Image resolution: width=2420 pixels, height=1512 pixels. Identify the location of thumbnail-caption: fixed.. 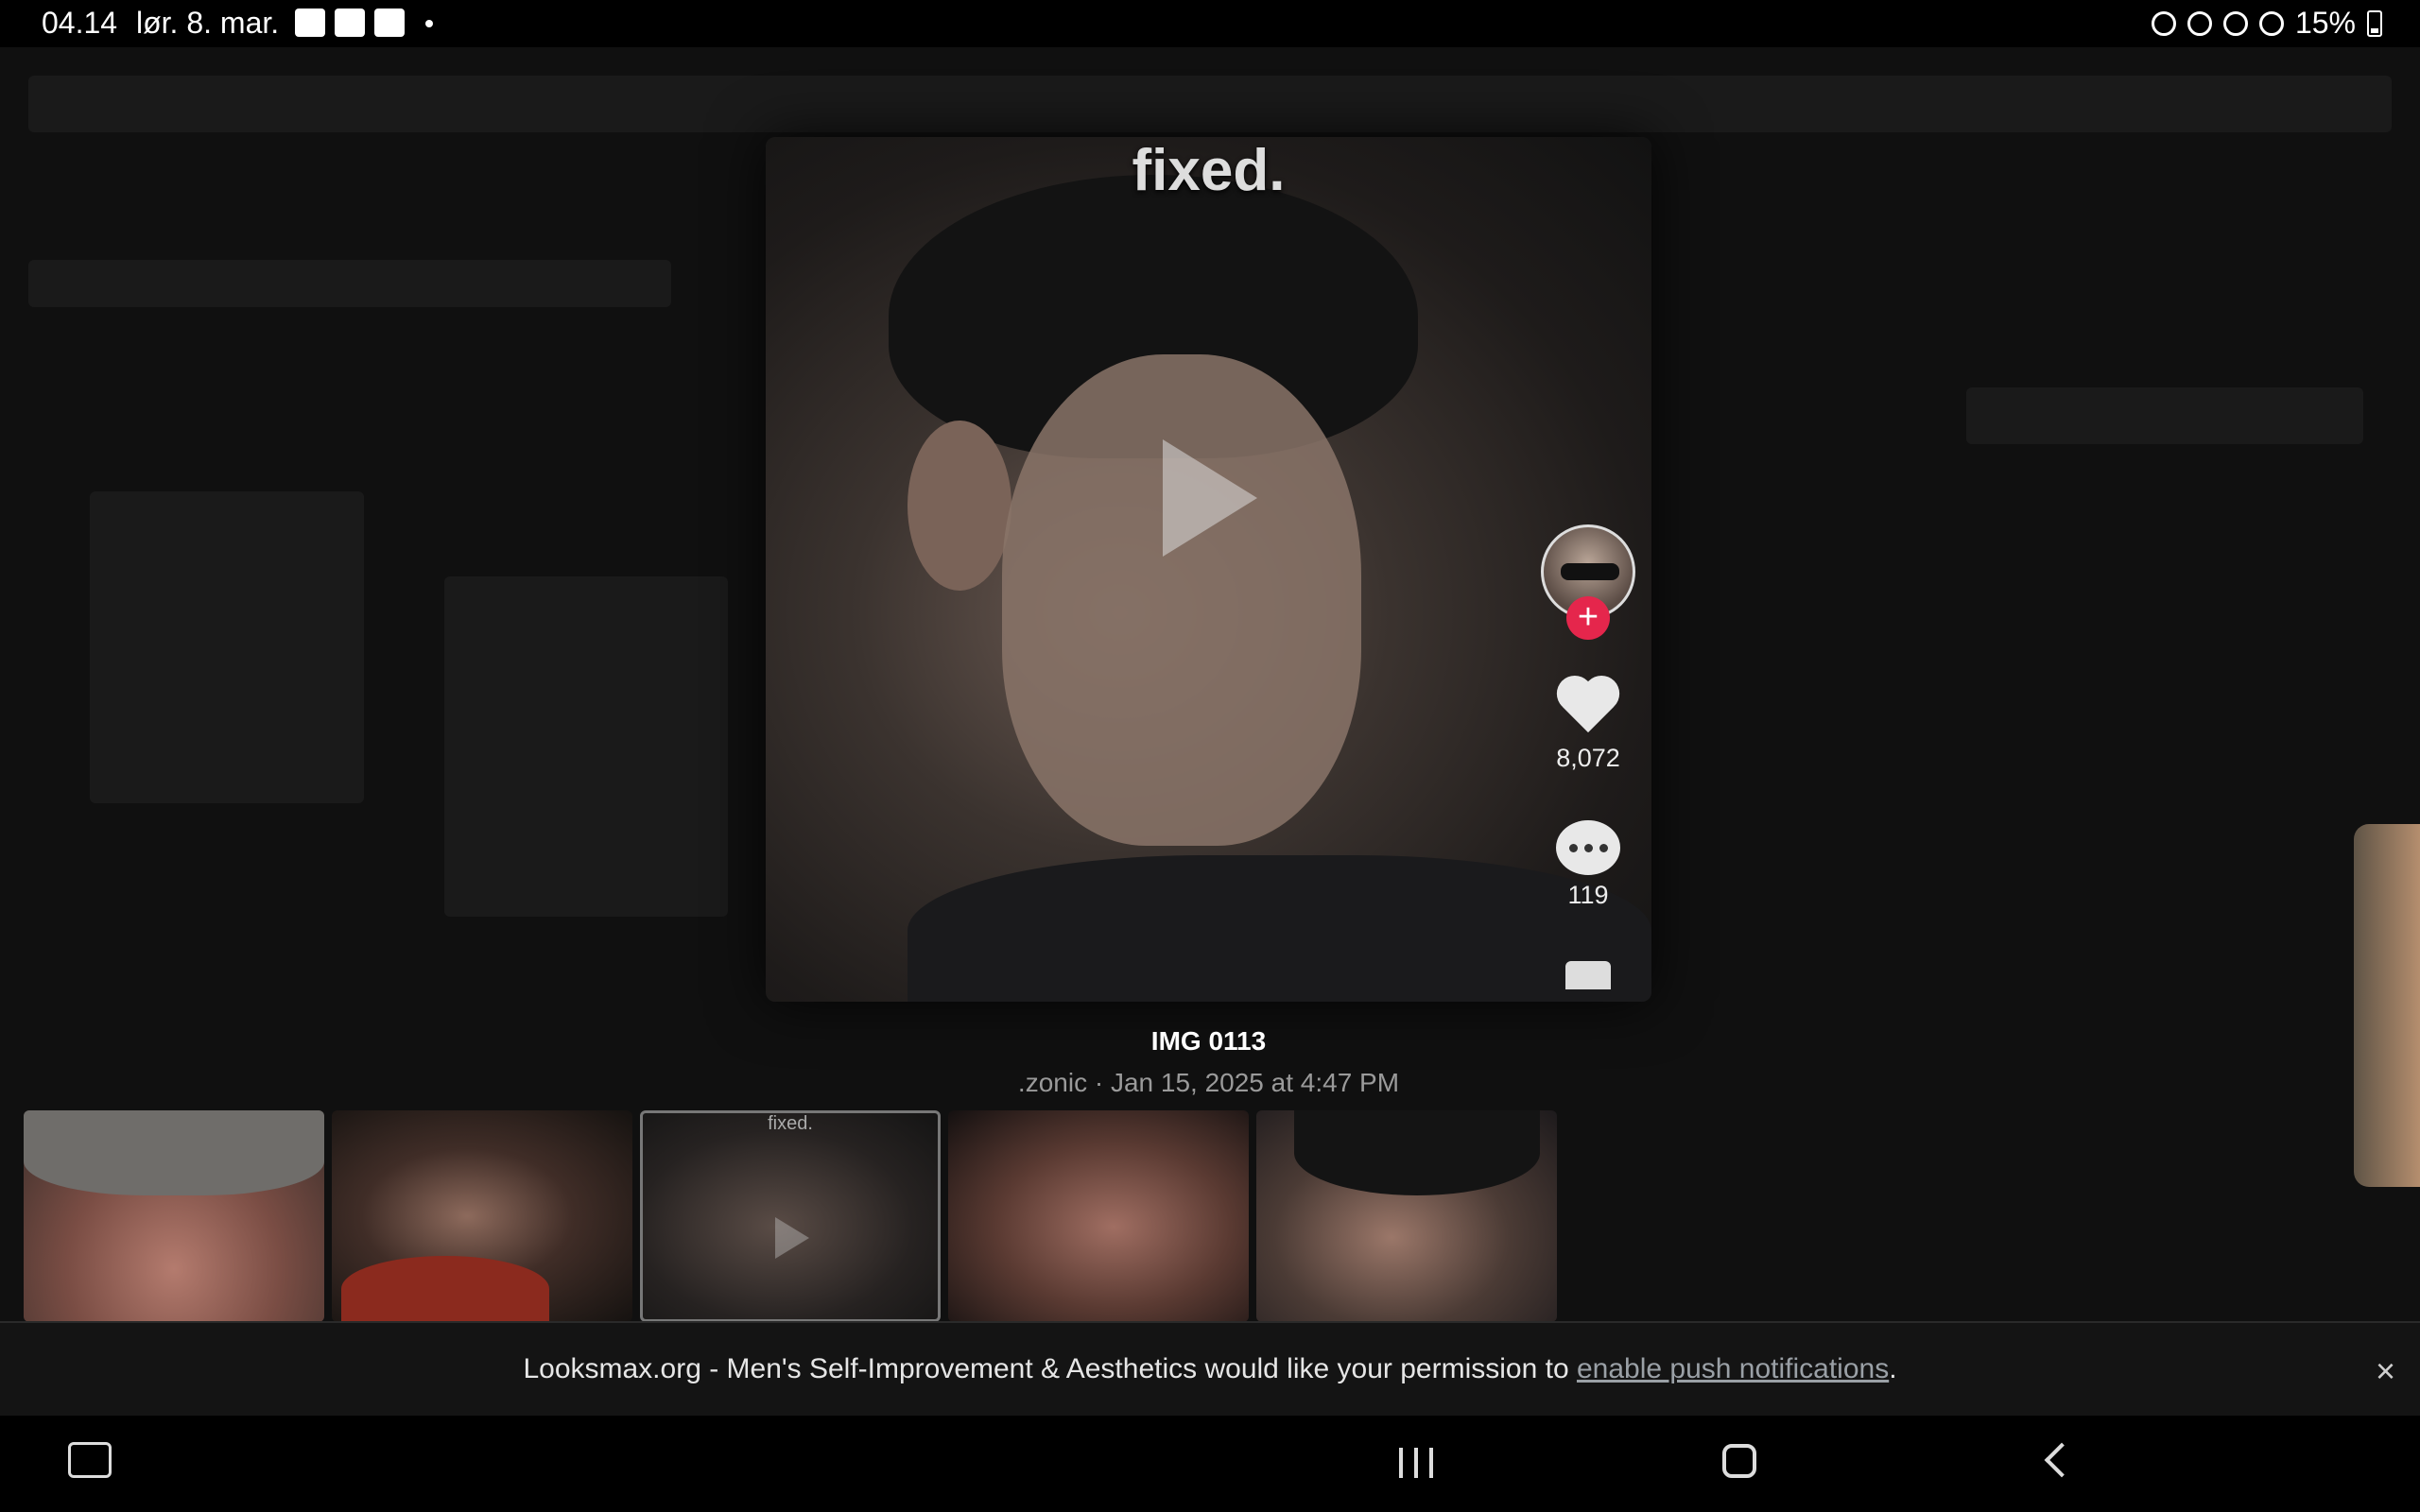
(790, 1123).